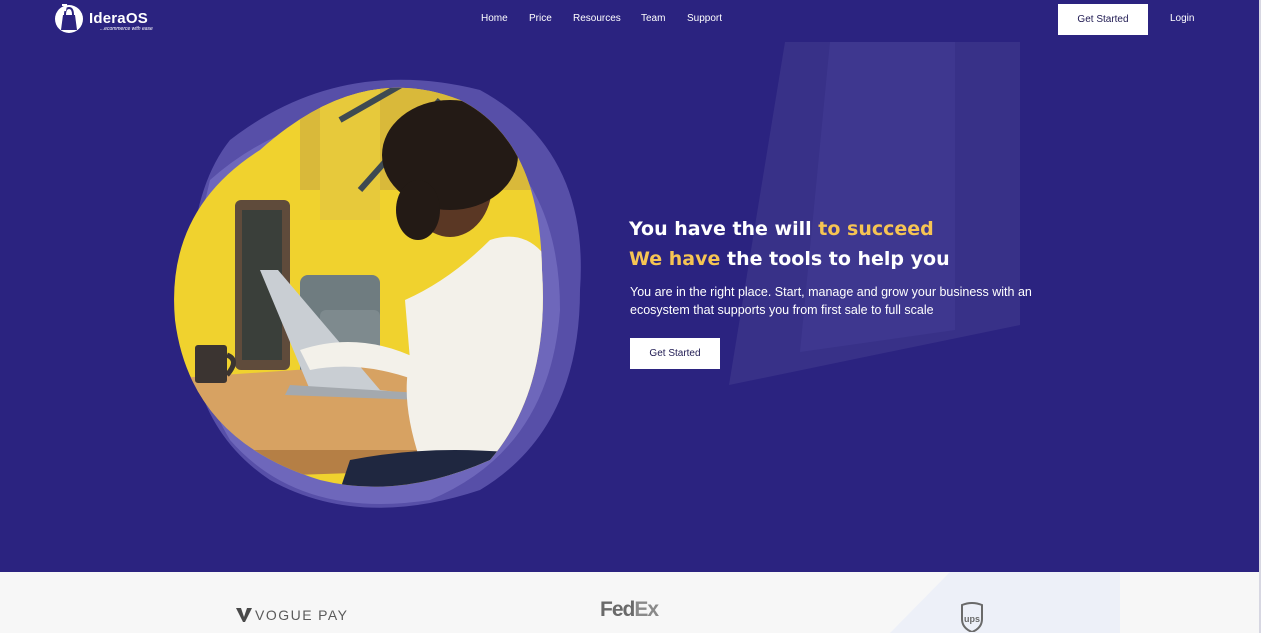  I want to click on partner-voguepay-logo: VOGUE PAY, so click(292, 615).